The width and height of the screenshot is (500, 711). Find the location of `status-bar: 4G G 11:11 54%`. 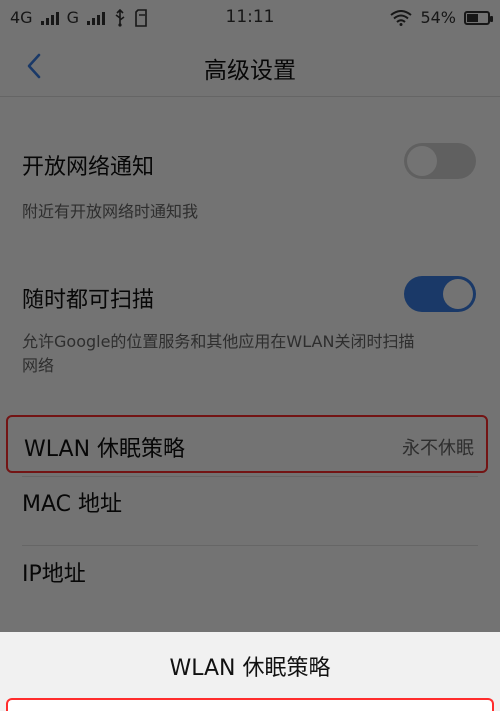

status-bar: 4G G 11:11 54% is located at coordinates (250, 17).